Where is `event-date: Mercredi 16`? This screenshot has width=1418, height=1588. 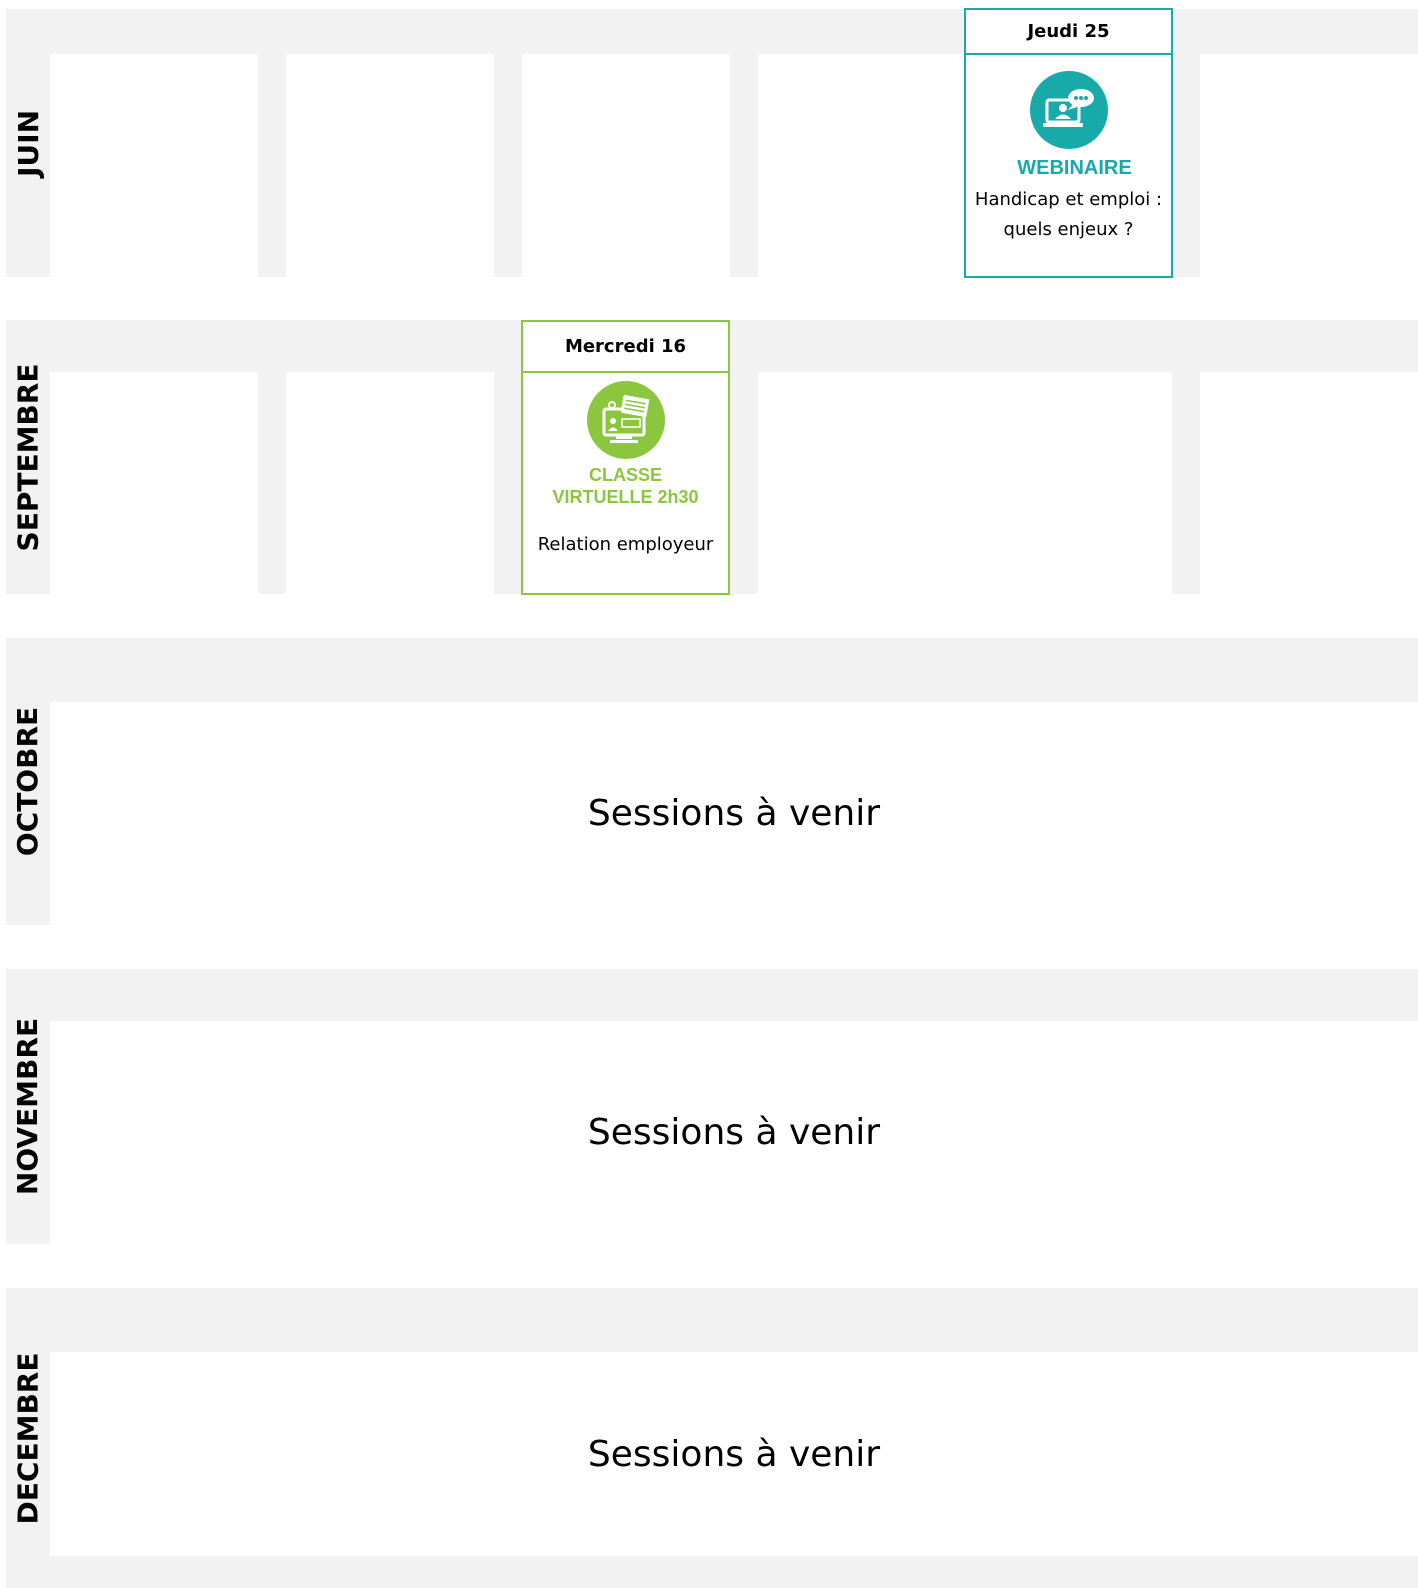
event-date: Mercredi 16 is located at coordinates (625, 347).